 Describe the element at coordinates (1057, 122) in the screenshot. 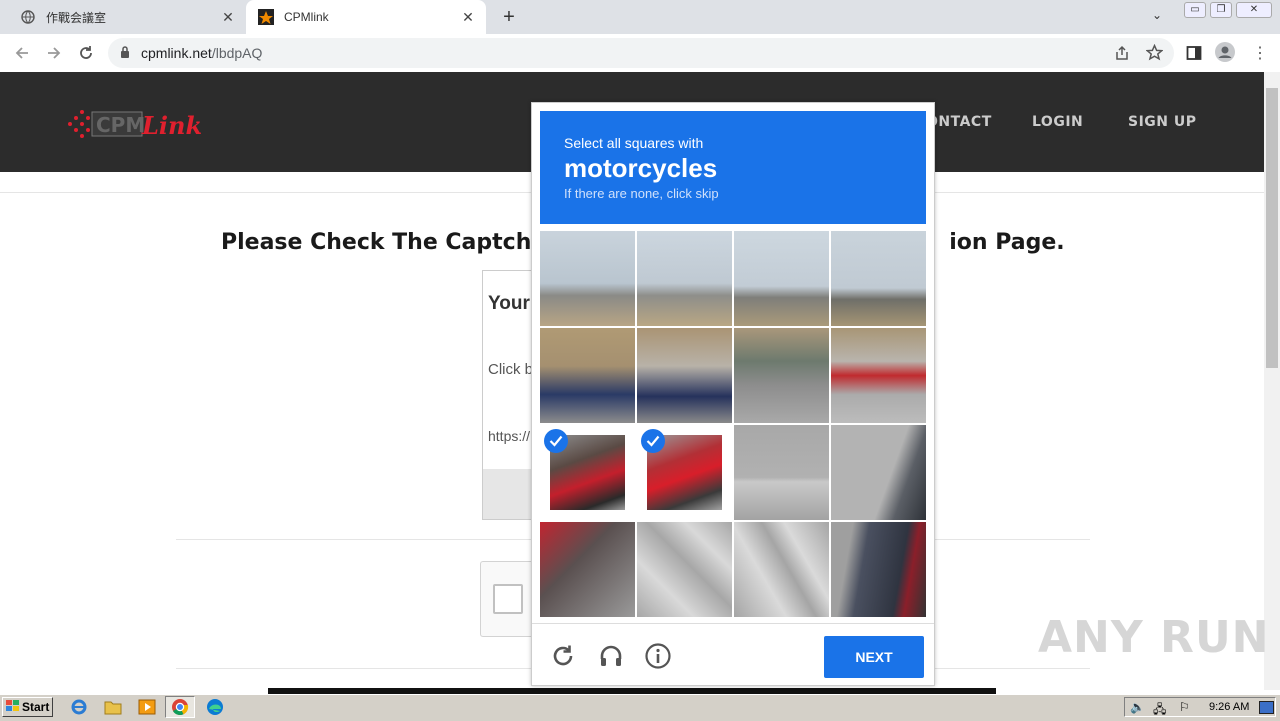

I see `nav-login: LOGIN` at that location.